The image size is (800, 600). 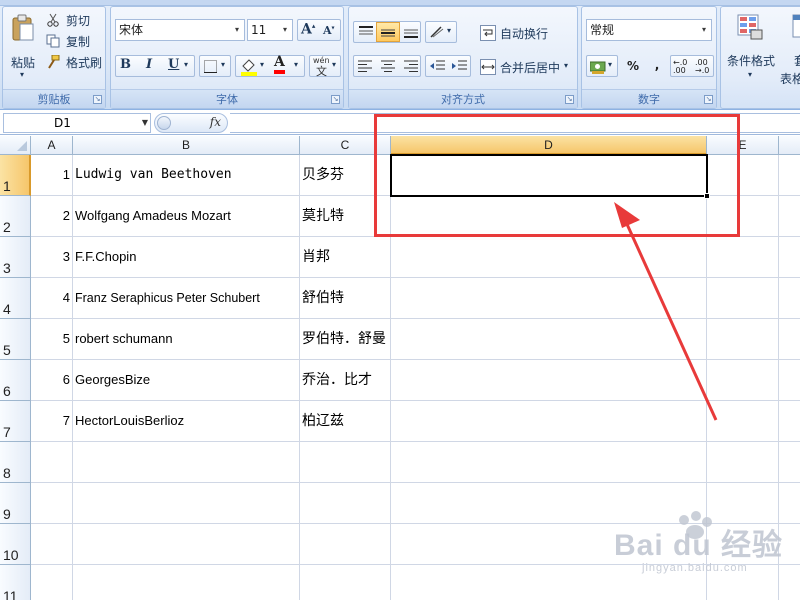 I want to click on currency-dropdown-icon: ▾, so click(x=610, y=64).